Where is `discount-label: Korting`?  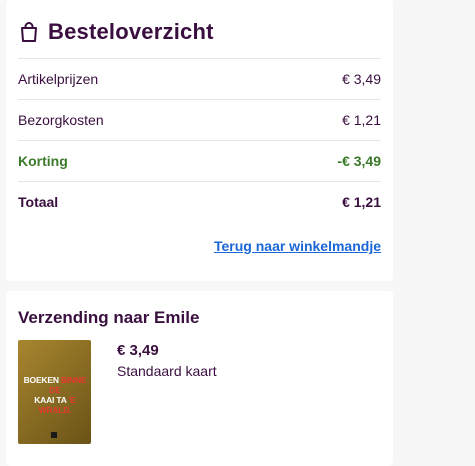
discount-label: Korting is located at coordinates (43, 161).